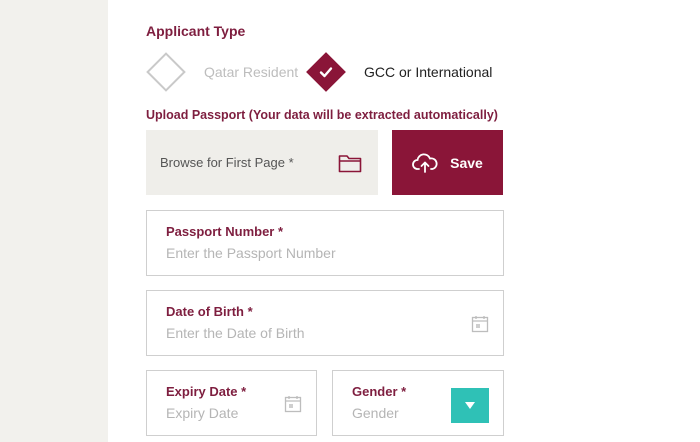  I want to click on folder-icon, so click(350, 163).